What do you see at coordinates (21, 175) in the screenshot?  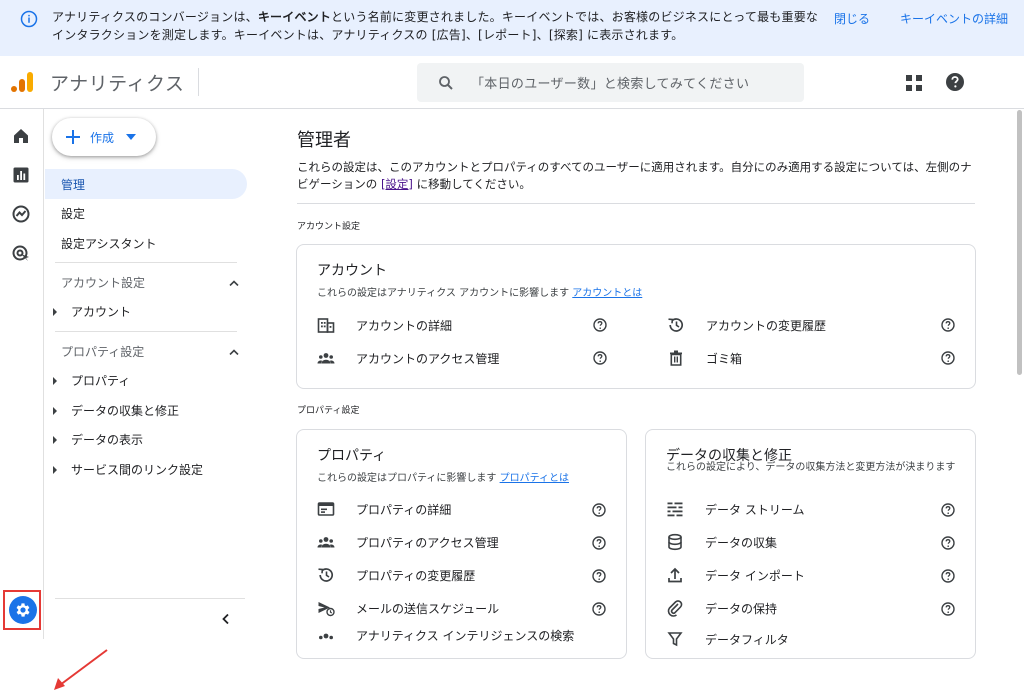 I see `reports-icon` at bounding box center [21, 175].